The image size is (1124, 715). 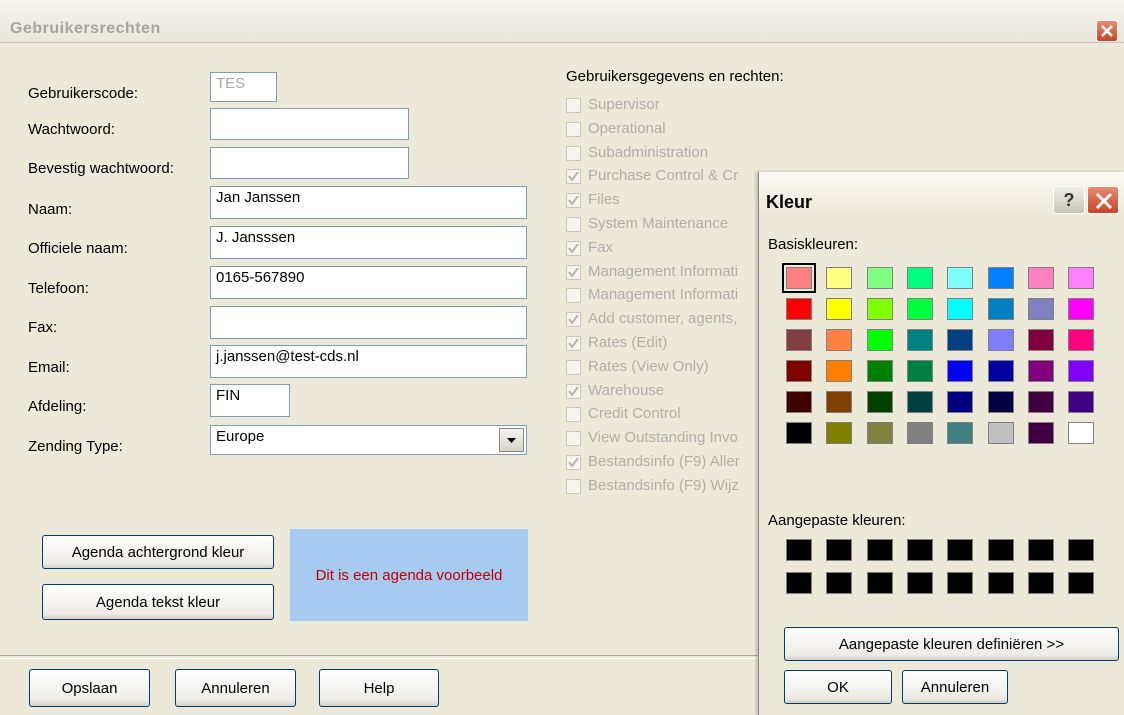 What do you see at coordinates (666, 177) in the screenshot?
I see `rights-item: Purchase Control & Cr` at bounding box center [666, 177].